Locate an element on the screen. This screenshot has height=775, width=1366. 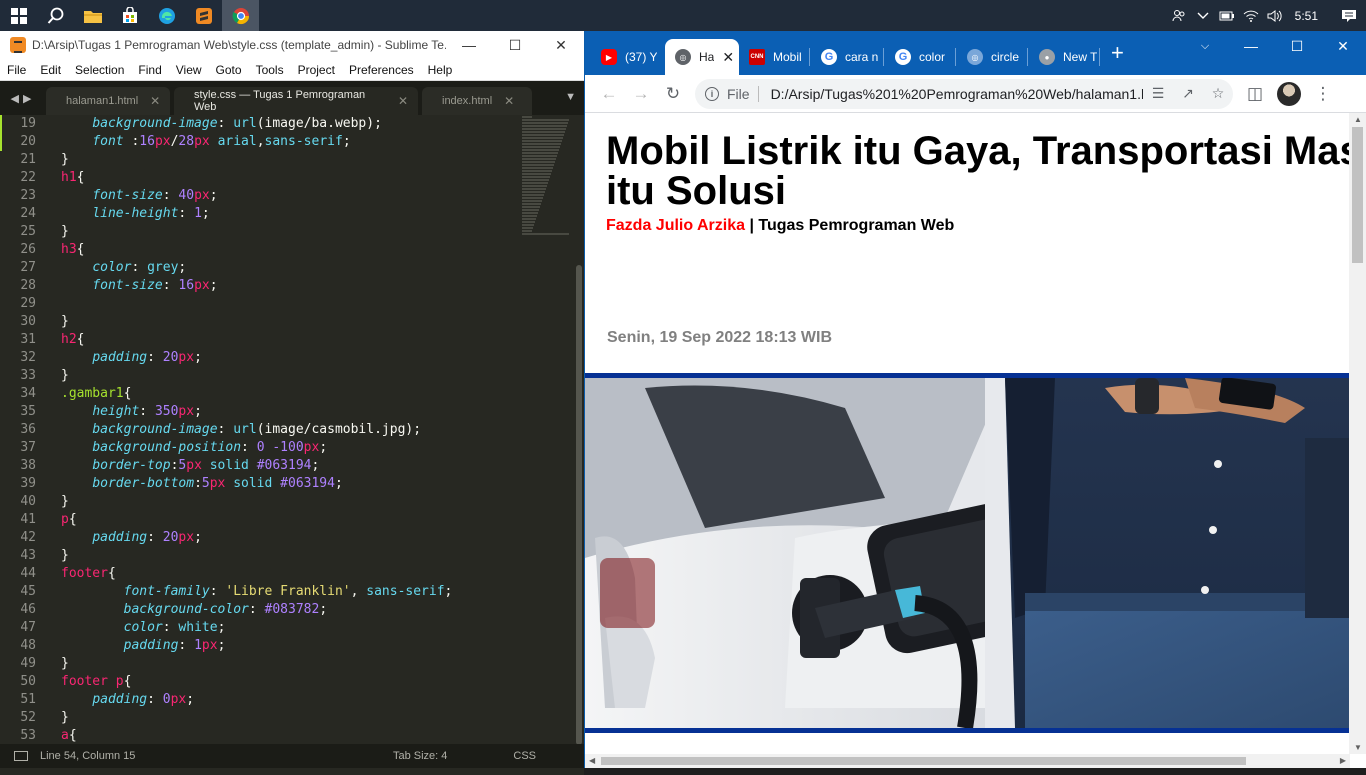
chevron-up-icon is located at coordinates (1203, 15).